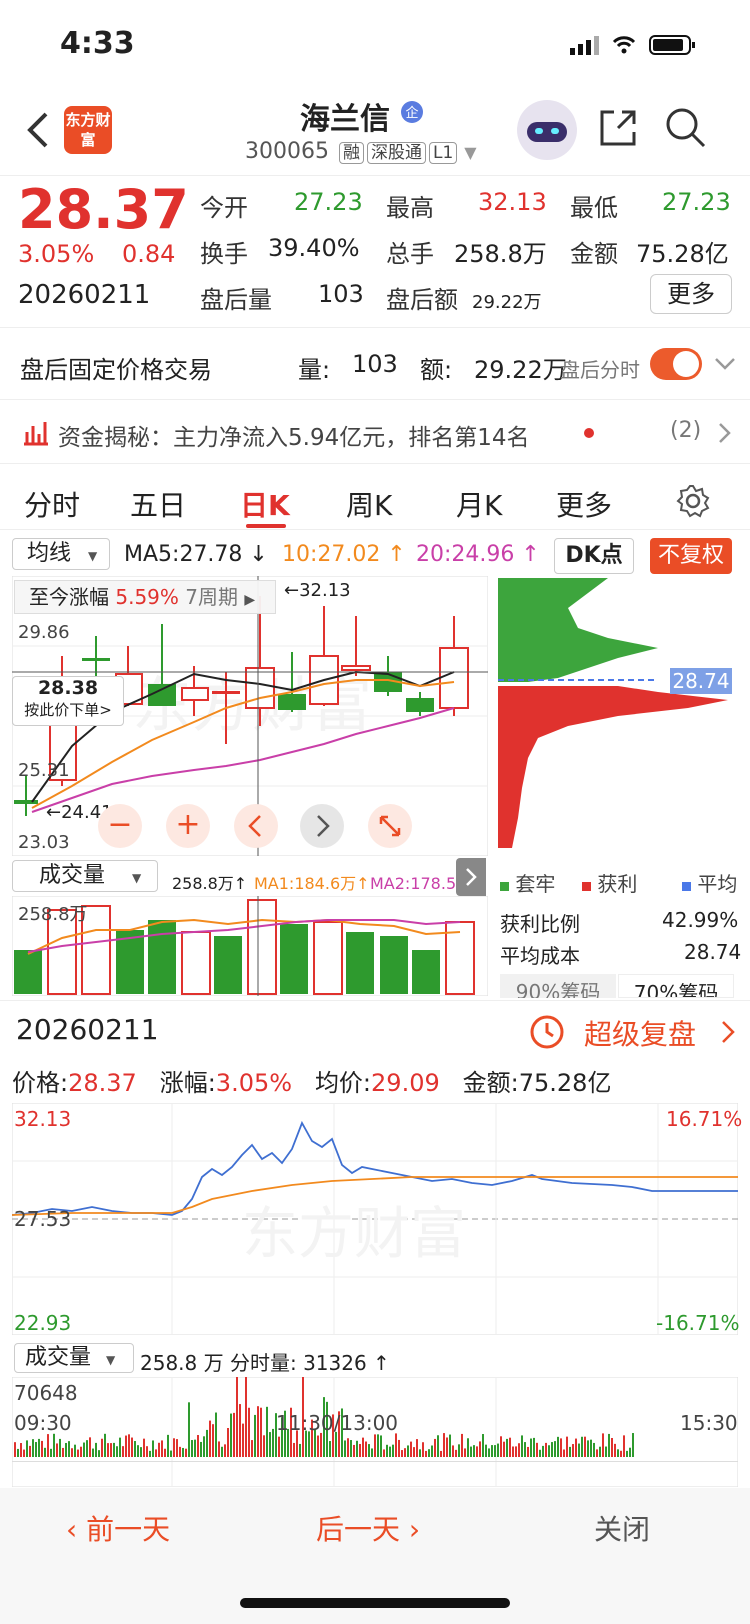 Image resolution: width=750 pixels, height=1624 pixels. Describe the element at coordinates (341, 294) in the screenshot. I see `after-vol-value: 103` at that location.